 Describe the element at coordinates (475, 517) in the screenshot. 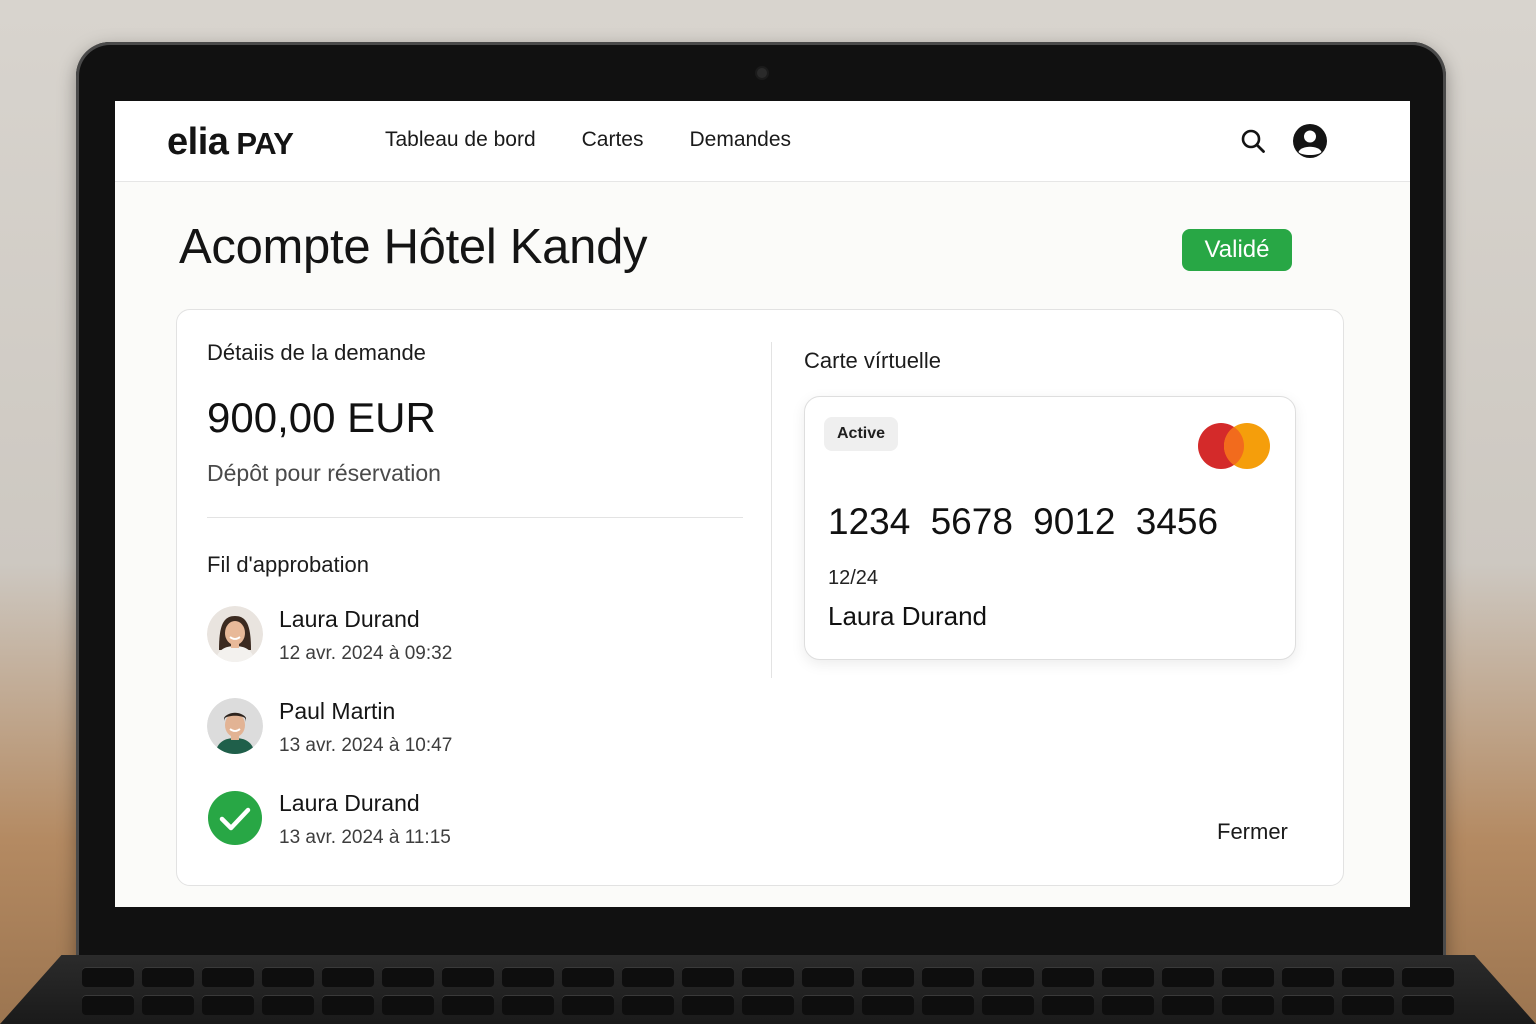

I see `section-divider` at that location.